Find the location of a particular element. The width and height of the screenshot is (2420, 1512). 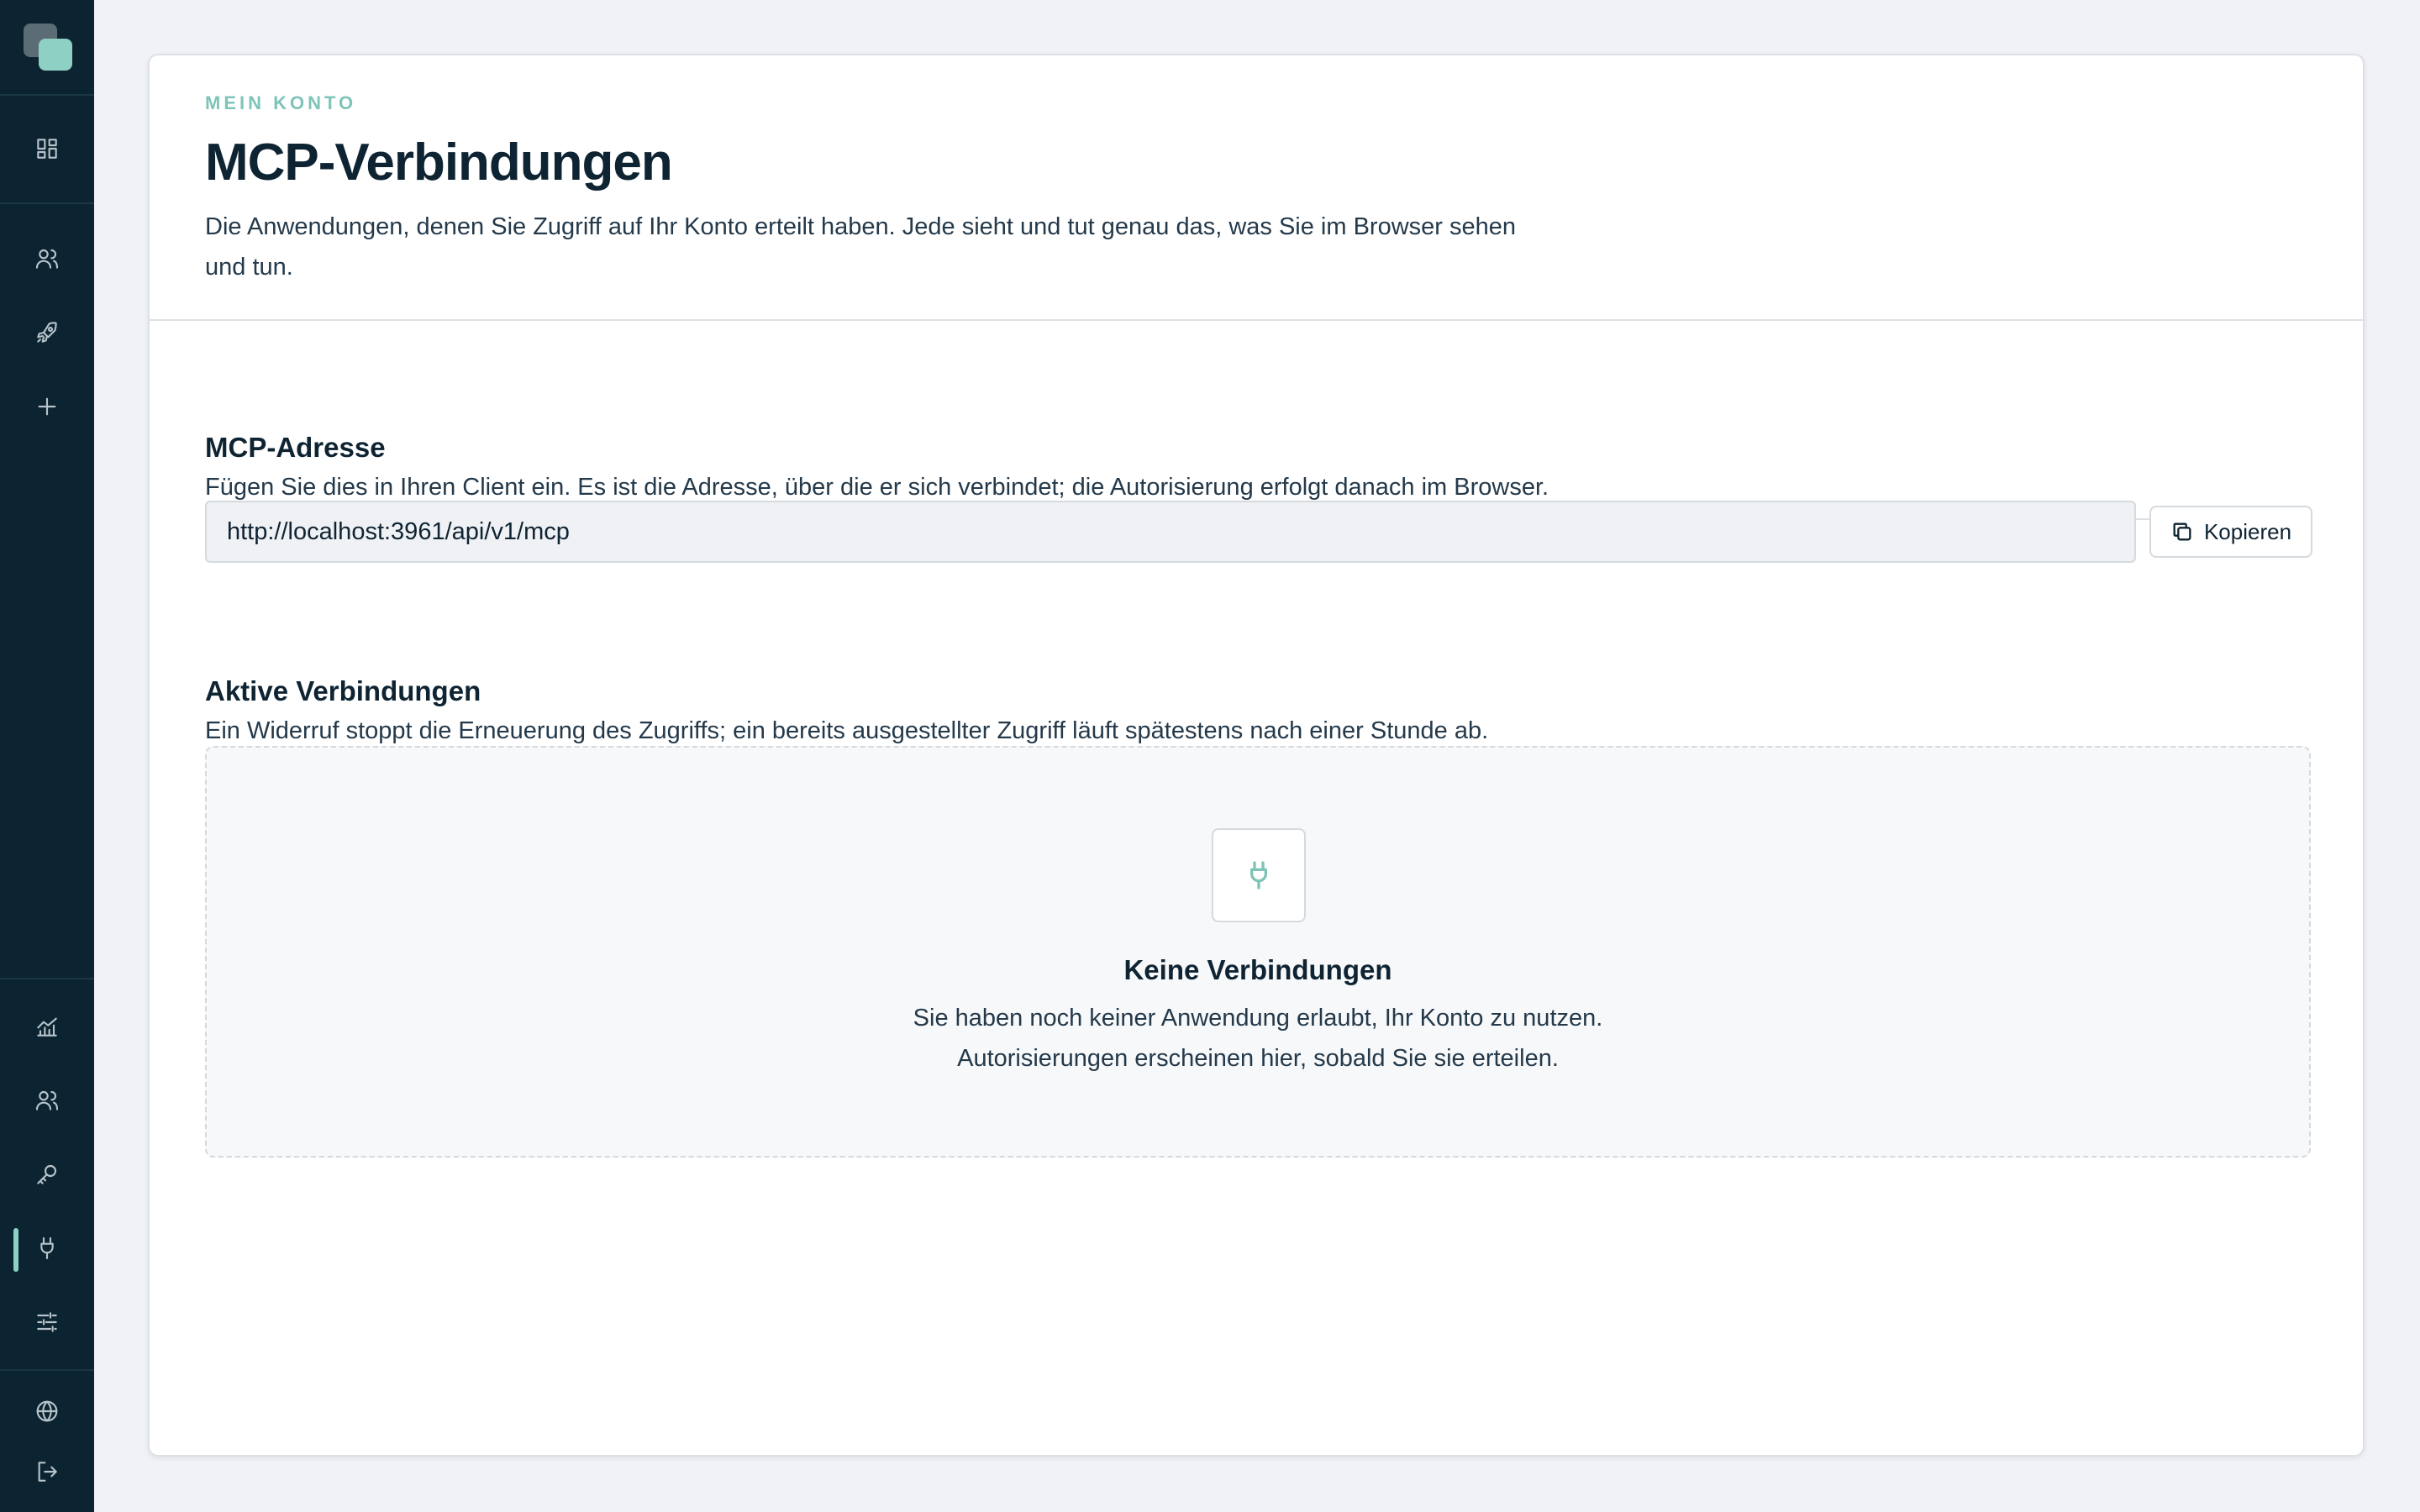

mcp-url-input is located at coordinates (1170, 532).